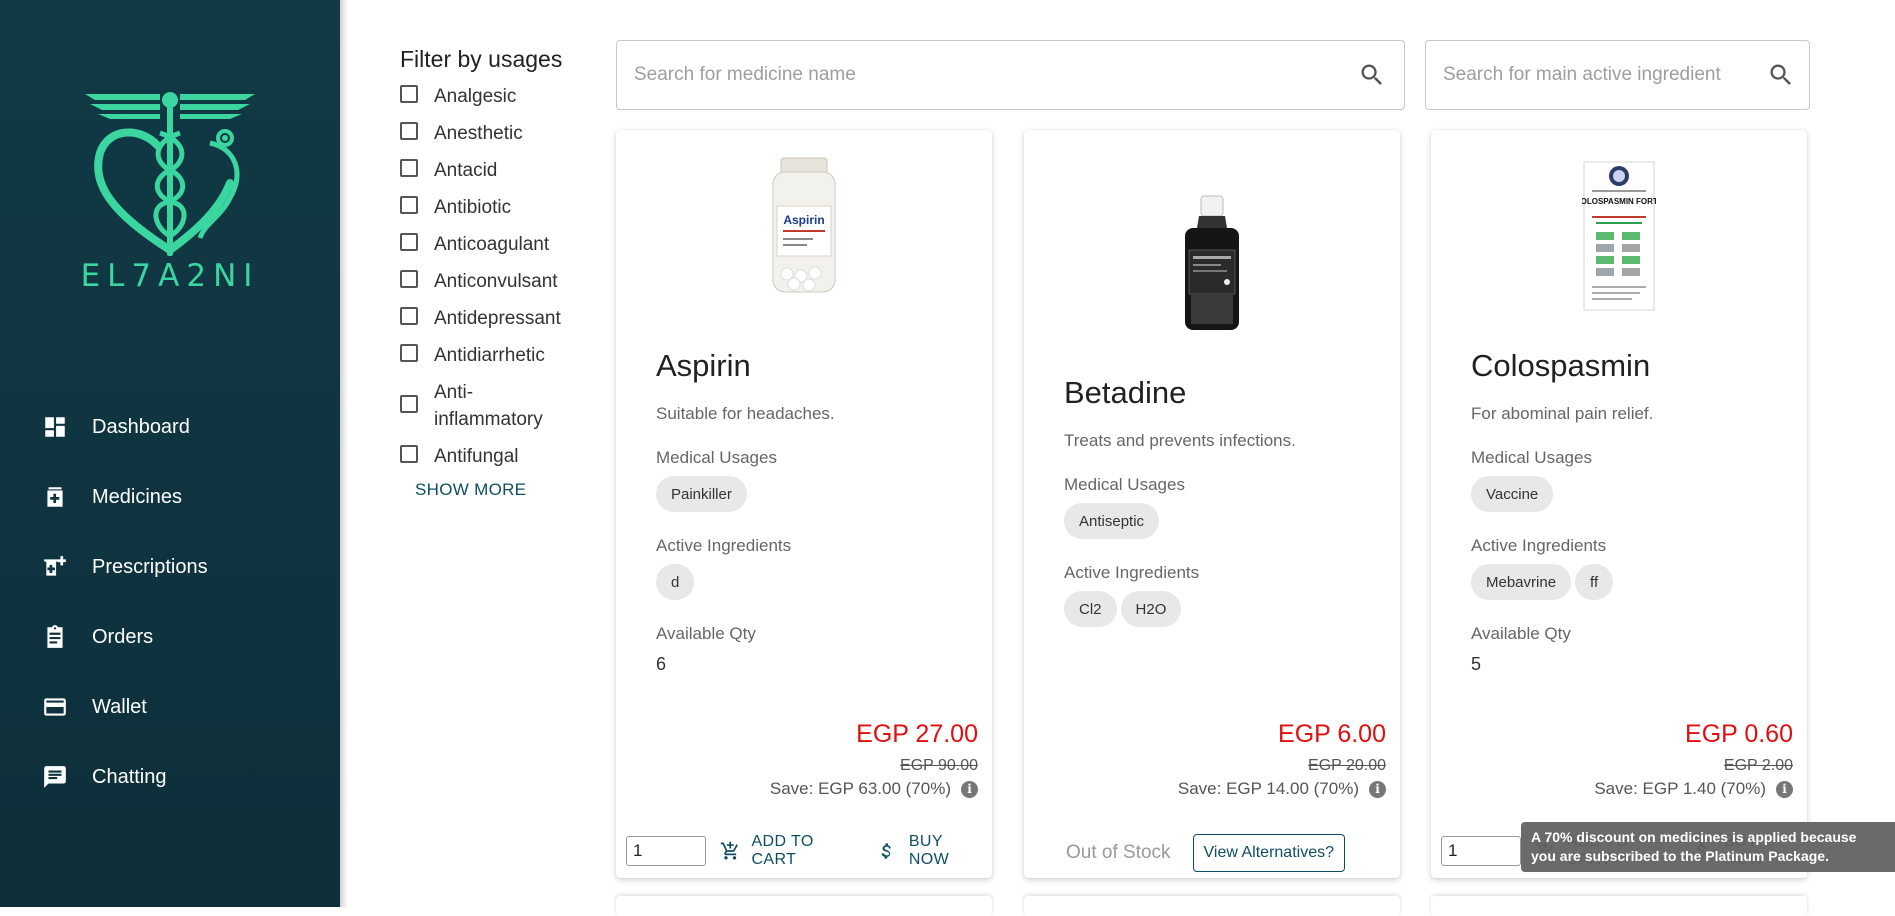 The image size is (1895, 916). Describe the element at coordinates (1562, 413) in the screenshot. I see `medicine-description: For abominal pain relief.` at that location.